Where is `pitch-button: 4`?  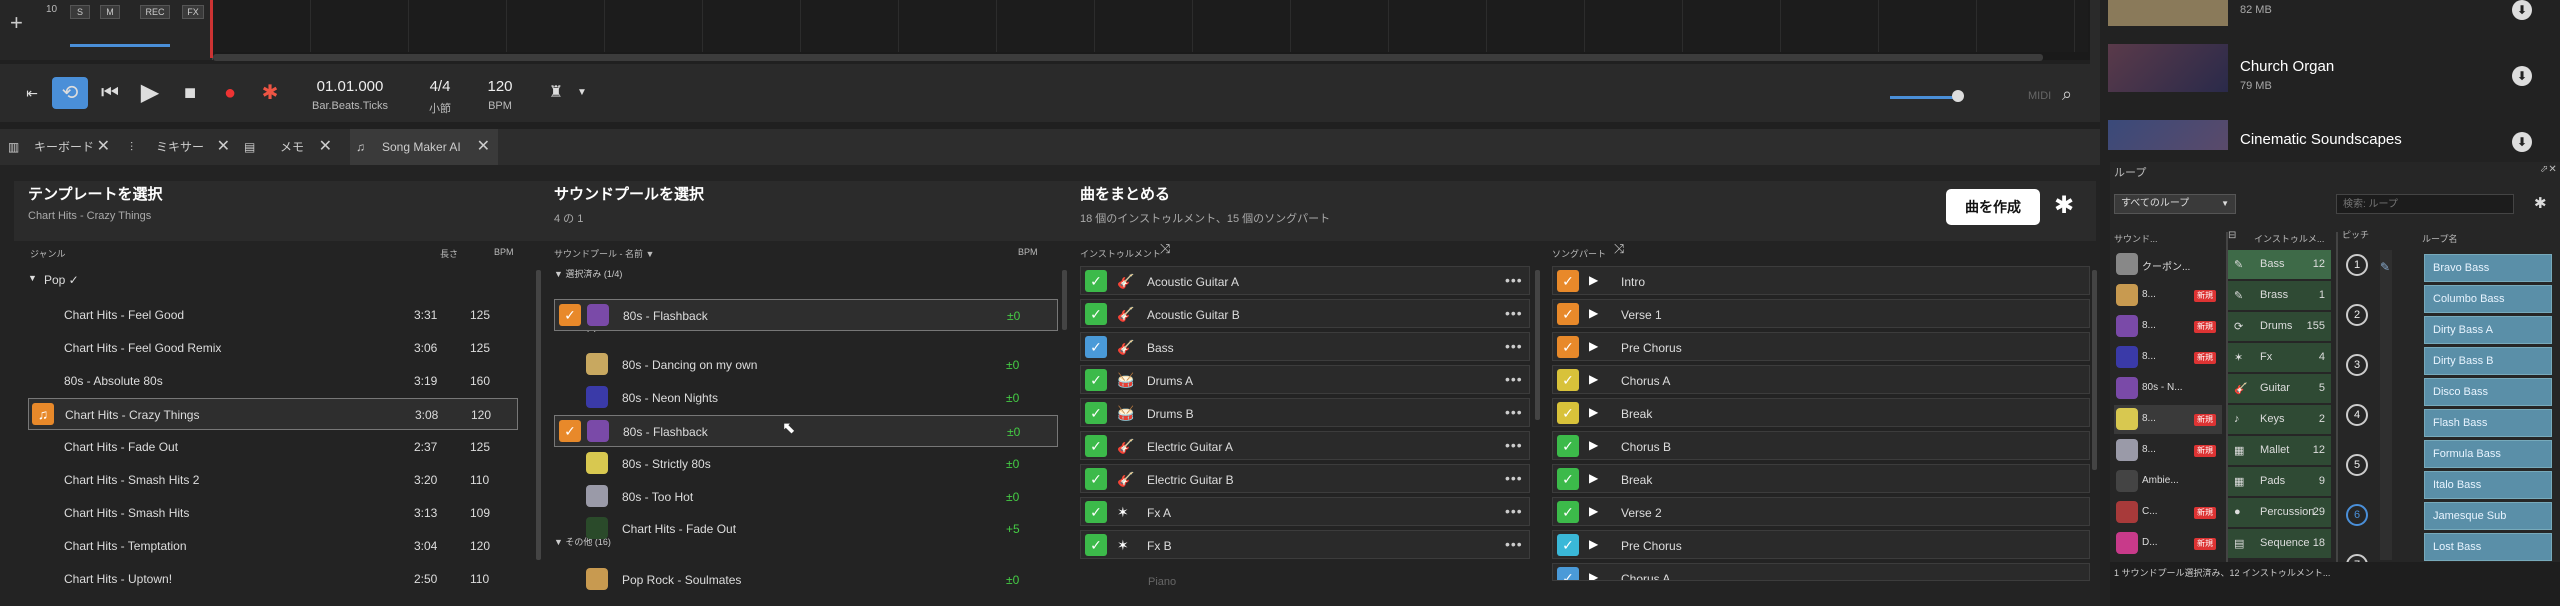
pitch-button: 4 is located at coordinates (2357, 415).